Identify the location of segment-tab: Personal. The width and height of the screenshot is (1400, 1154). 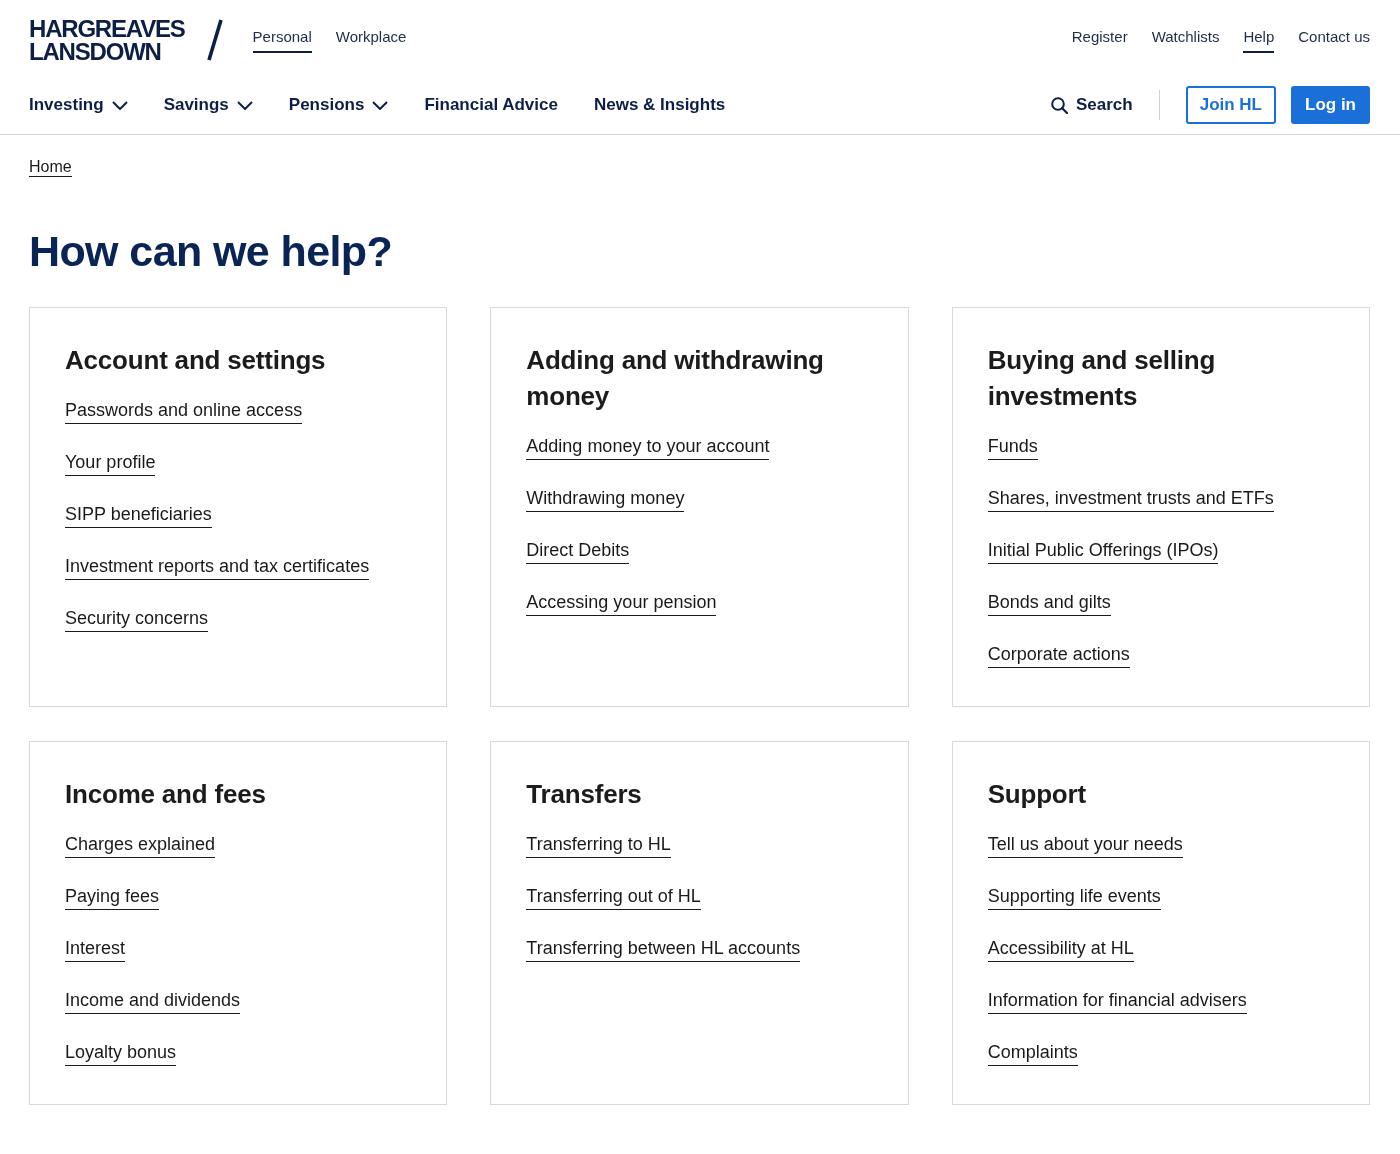
(282, 40).